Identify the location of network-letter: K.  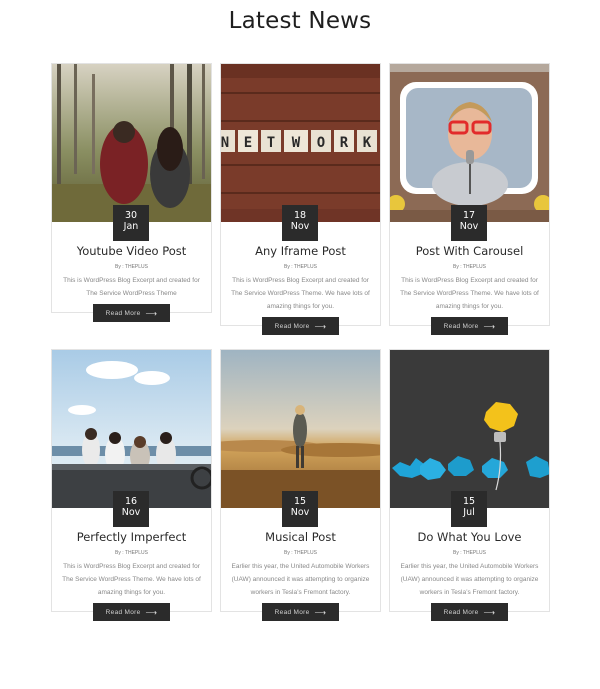
(367, 143).